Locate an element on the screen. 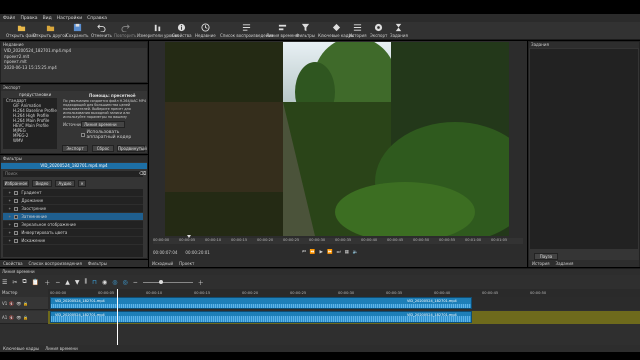  jobs-button: Задания is located at coordinates (399, 31).